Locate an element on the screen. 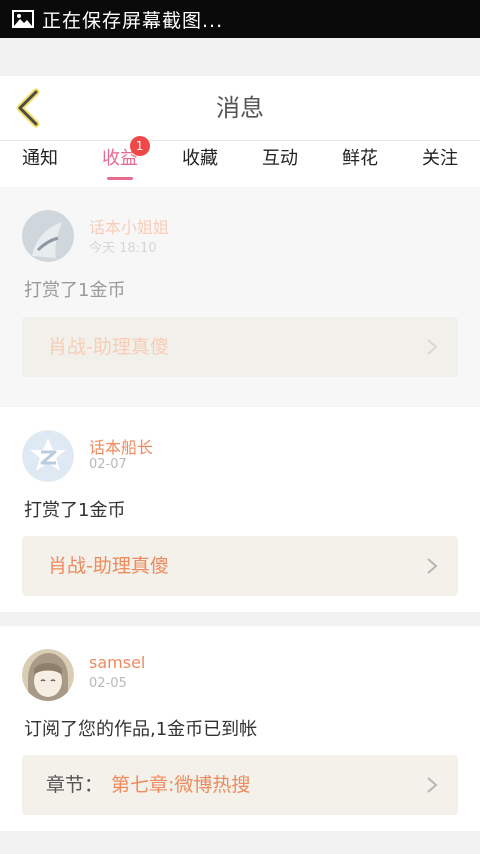 The image size is (480, 854). image-icon is located at coordinates (23, 19).